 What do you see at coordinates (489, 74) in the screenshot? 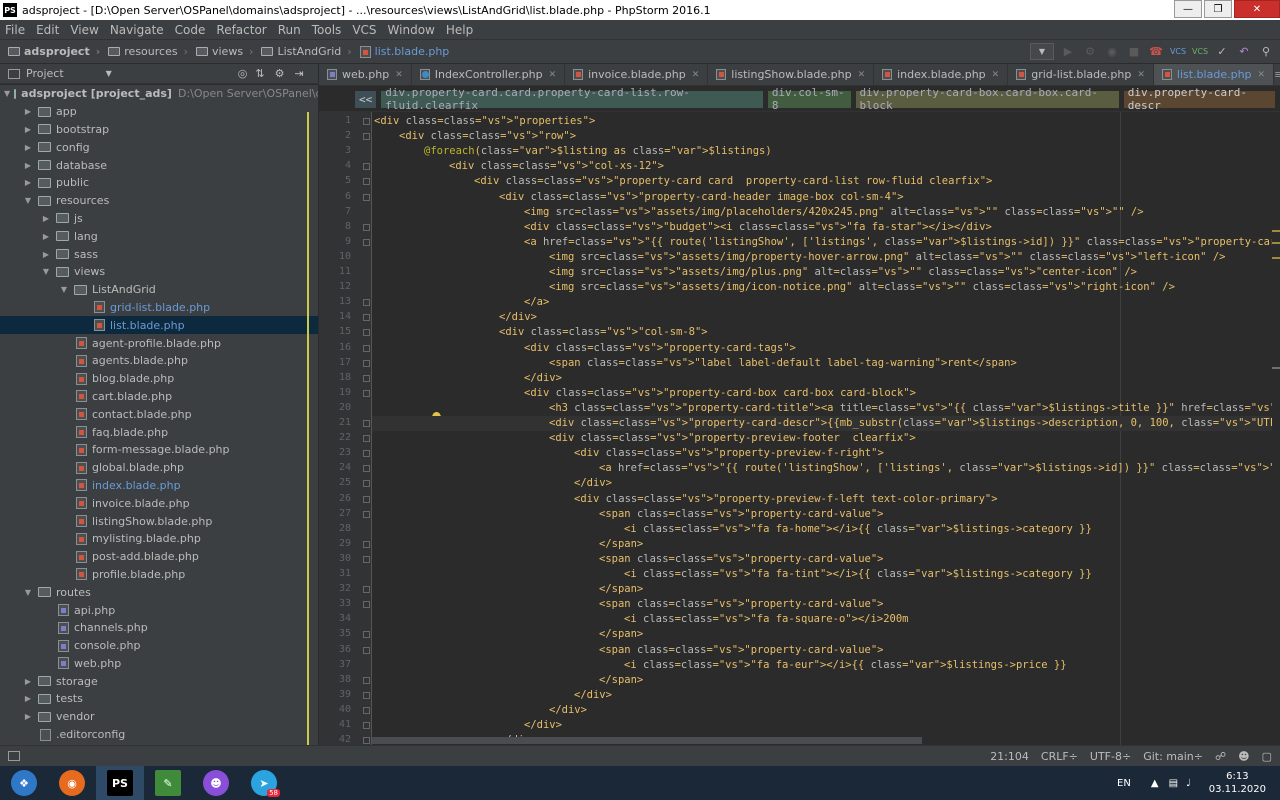
I see `editor-tab: IndexController.php ✕` at bounding box center [489, 74].